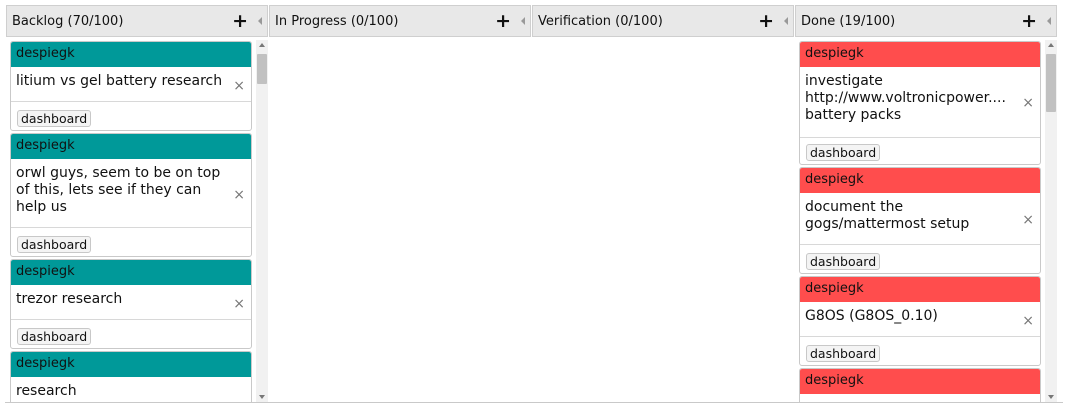 Image resolution: width=1068 pixels, height=418 pixels. Describe the element at coordinates (887, 215) in the screenshot. I see `card-title: document the gogs/mattermost setup` at that location.